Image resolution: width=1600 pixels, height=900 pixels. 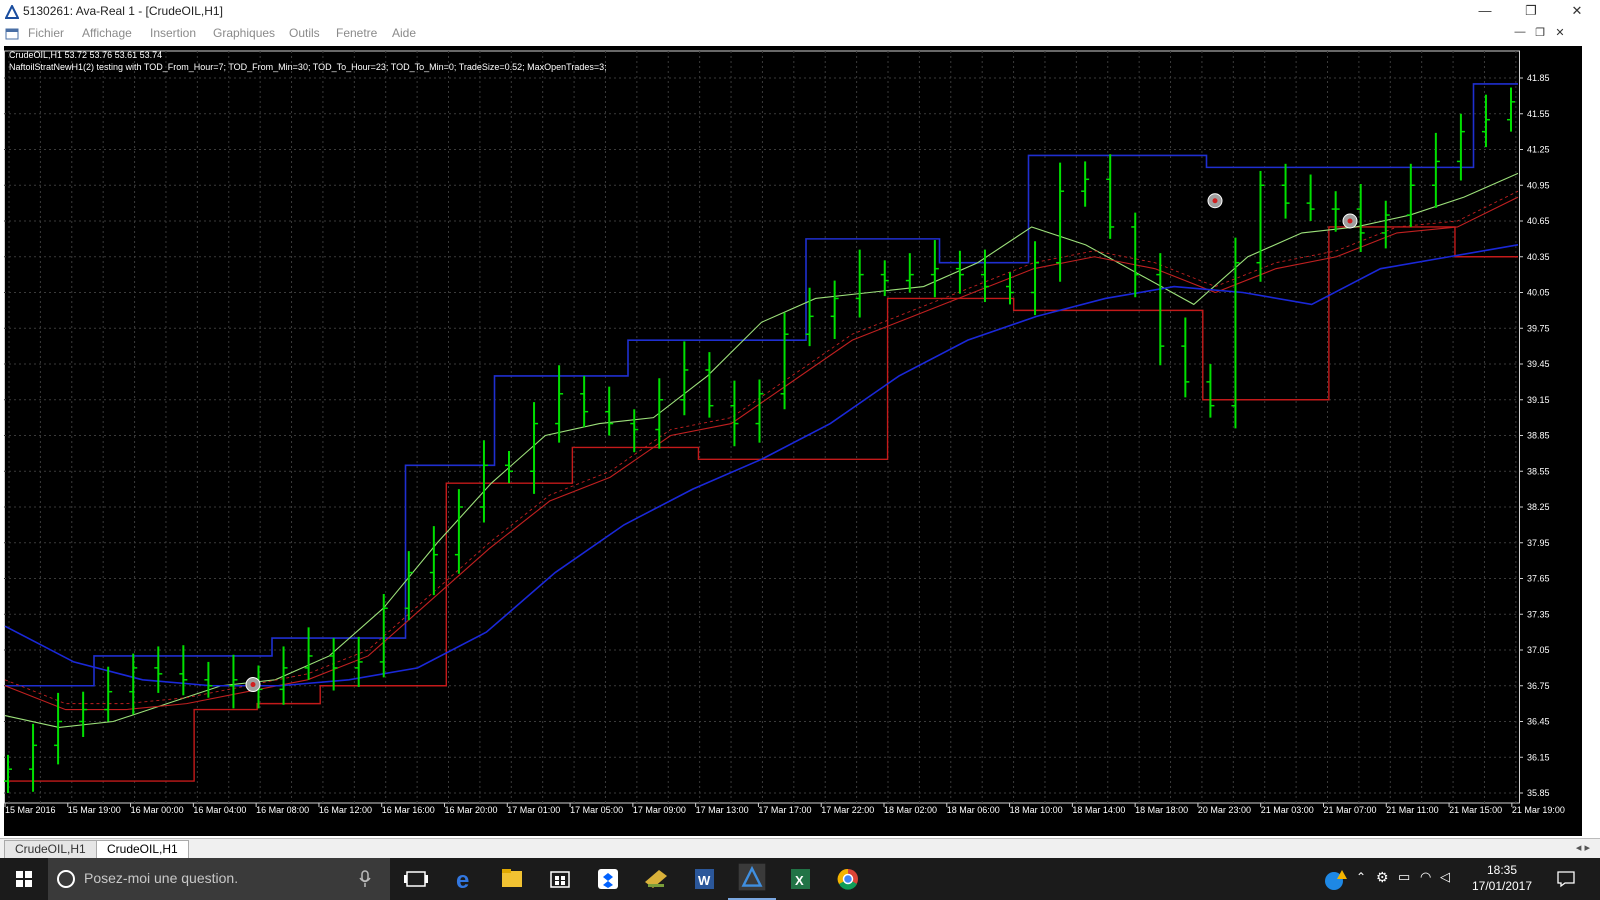 I want to click on chart-window-icon, so click(x=12, y=34).